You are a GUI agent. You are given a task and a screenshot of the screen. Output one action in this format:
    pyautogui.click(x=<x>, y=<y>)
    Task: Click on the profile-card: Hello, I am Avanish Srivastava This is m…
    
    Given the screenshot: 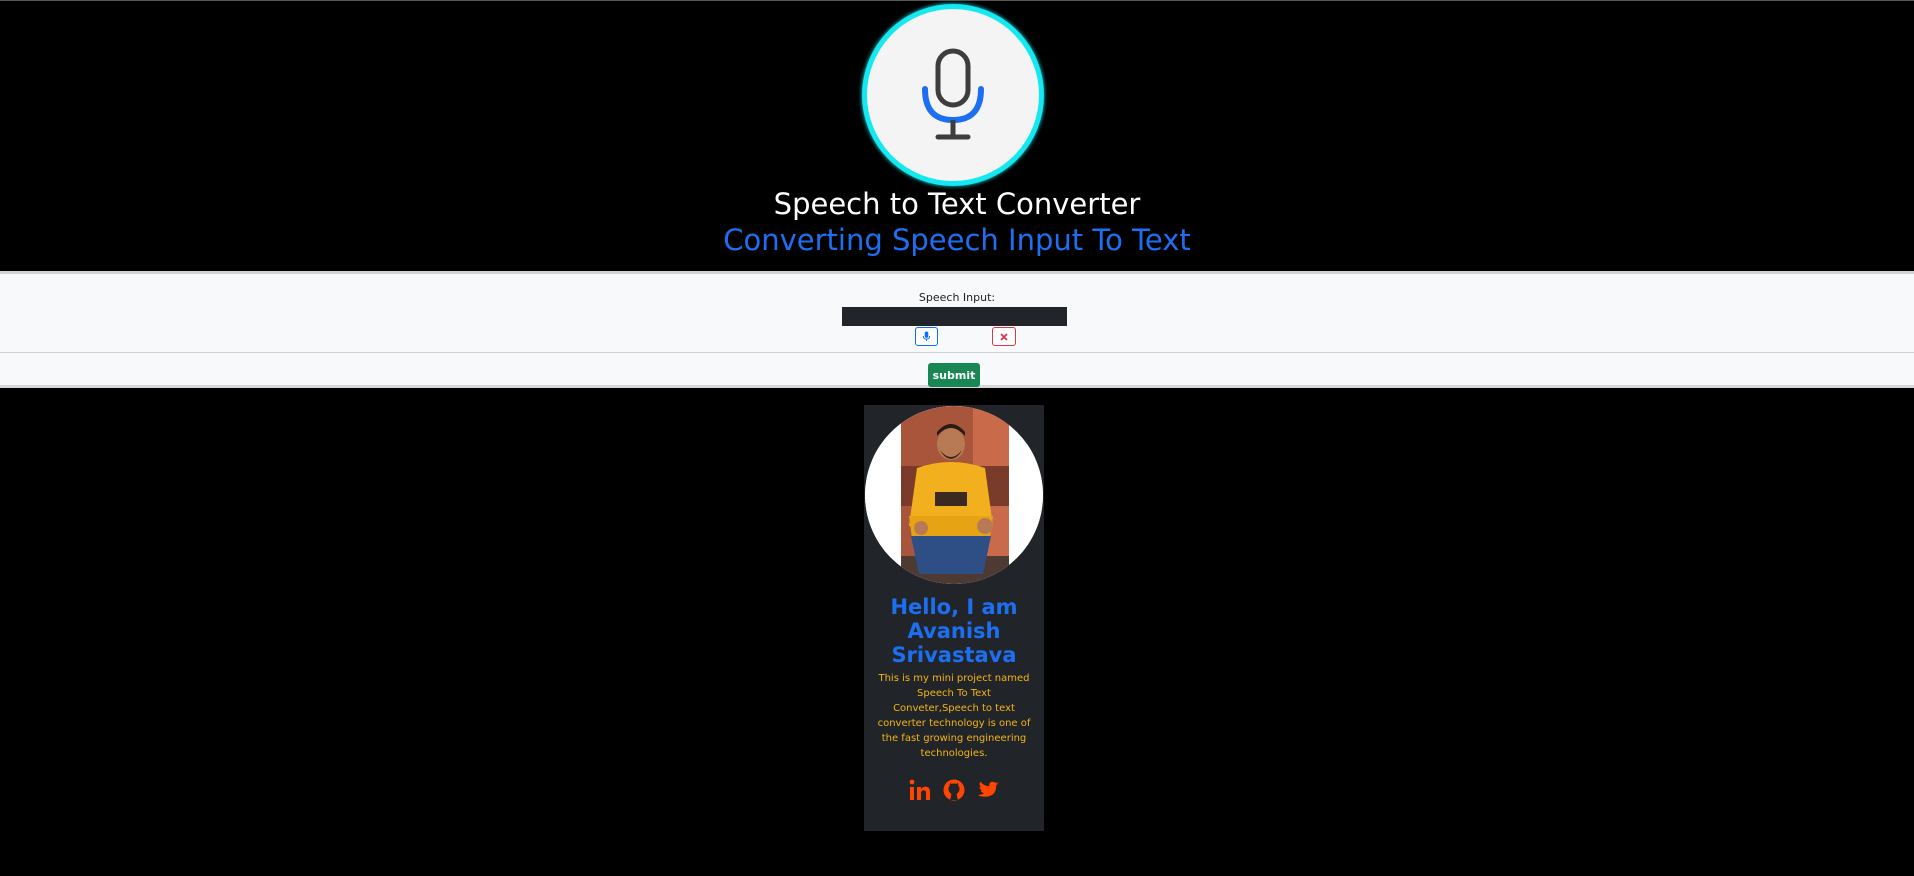 What is the action you would take?
    pyautogui.click(x=954, y=618)
    